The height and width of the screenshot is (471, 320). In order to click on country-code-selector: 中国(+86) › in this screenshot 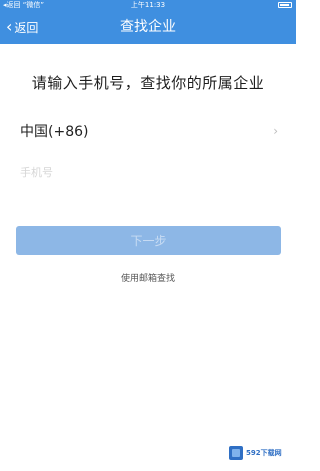, I will do `click(149, 131)`.